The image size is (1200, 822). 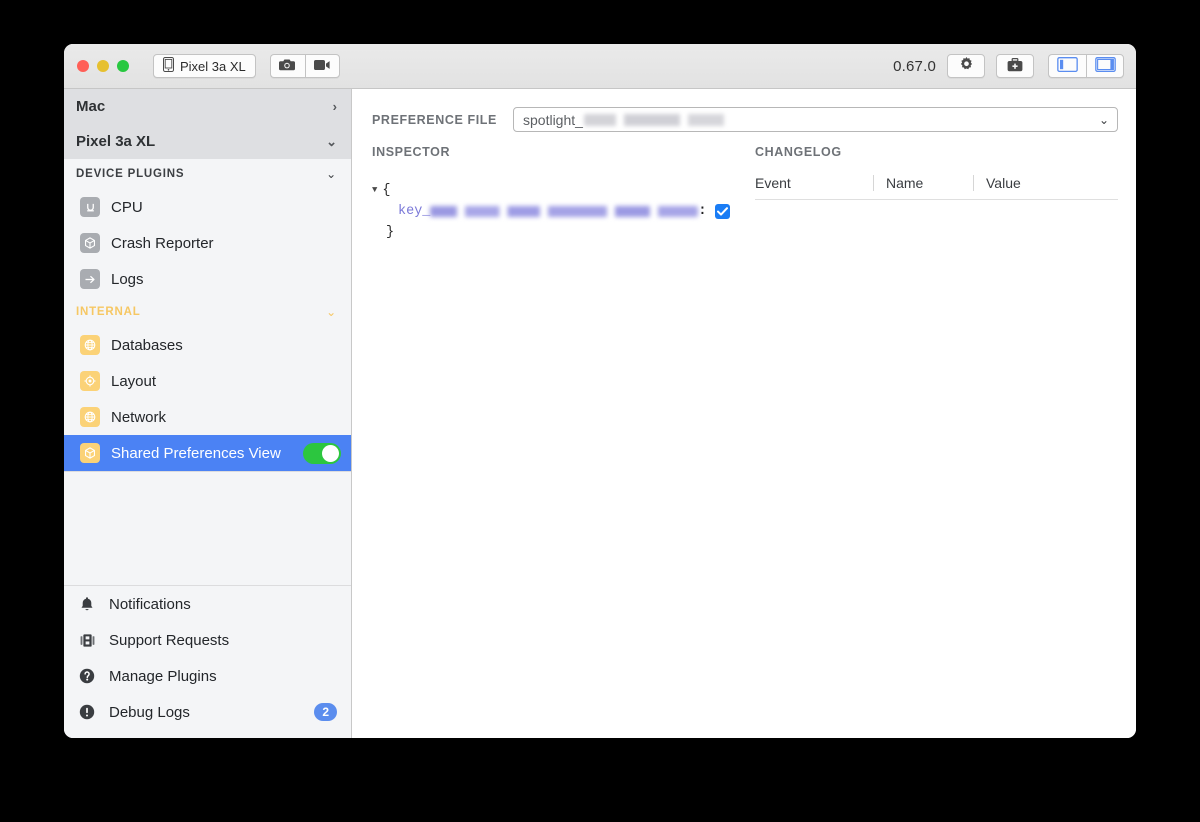 I want to click on sidebar-item-shared-preferences-view-label: Shared Preferences View, so click(x=196, y=453).